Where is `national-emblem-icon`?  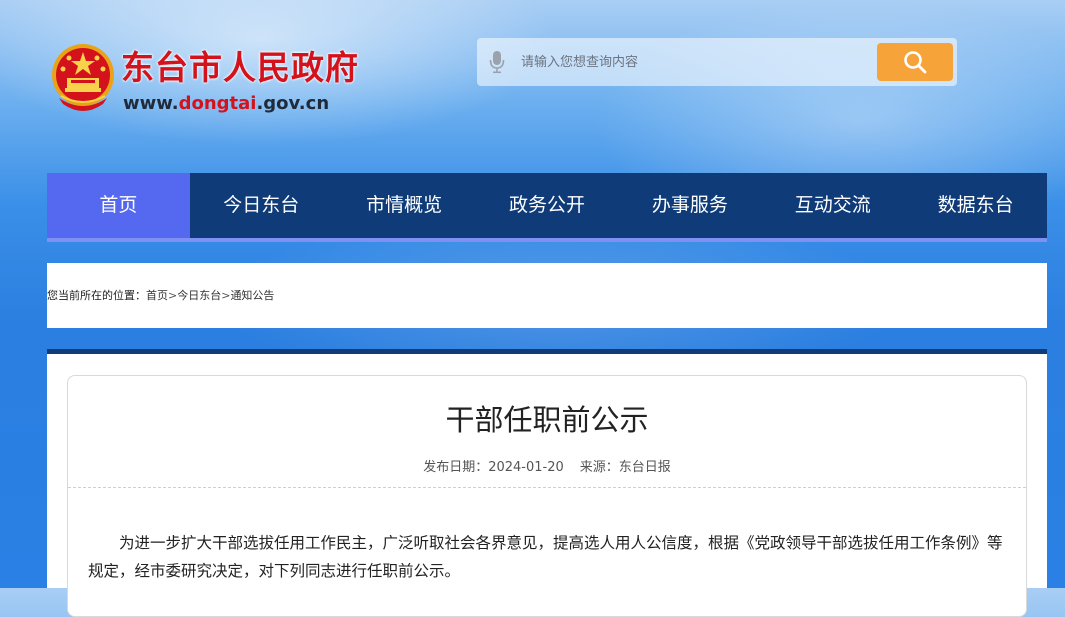 national-emblem-icon is located at coordinates (83, 78).